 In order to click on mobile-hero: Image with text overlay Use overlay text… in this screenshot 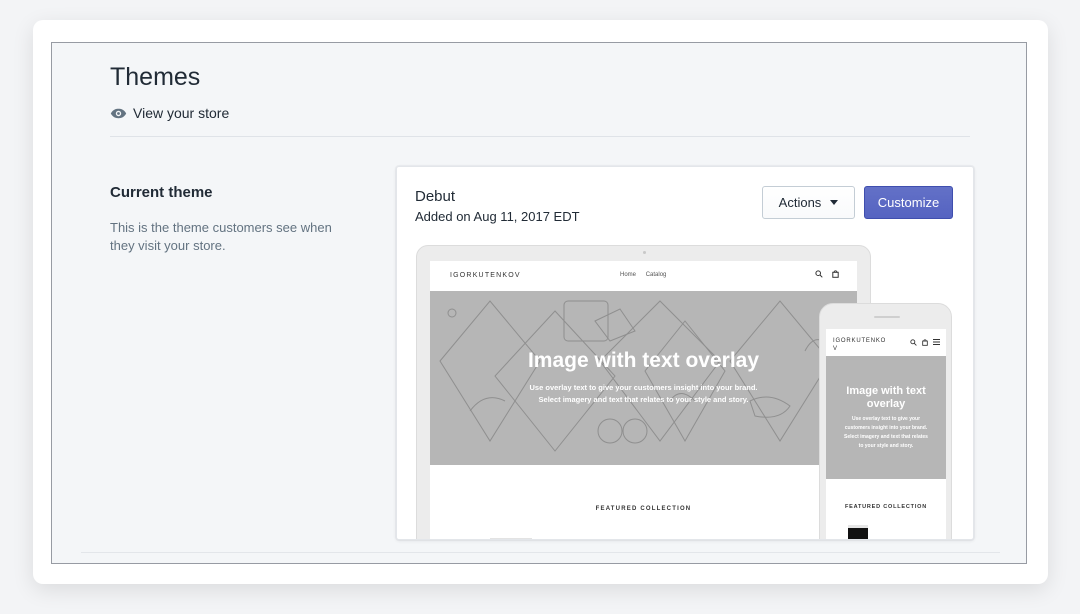, I will do `click(886, 417)`.